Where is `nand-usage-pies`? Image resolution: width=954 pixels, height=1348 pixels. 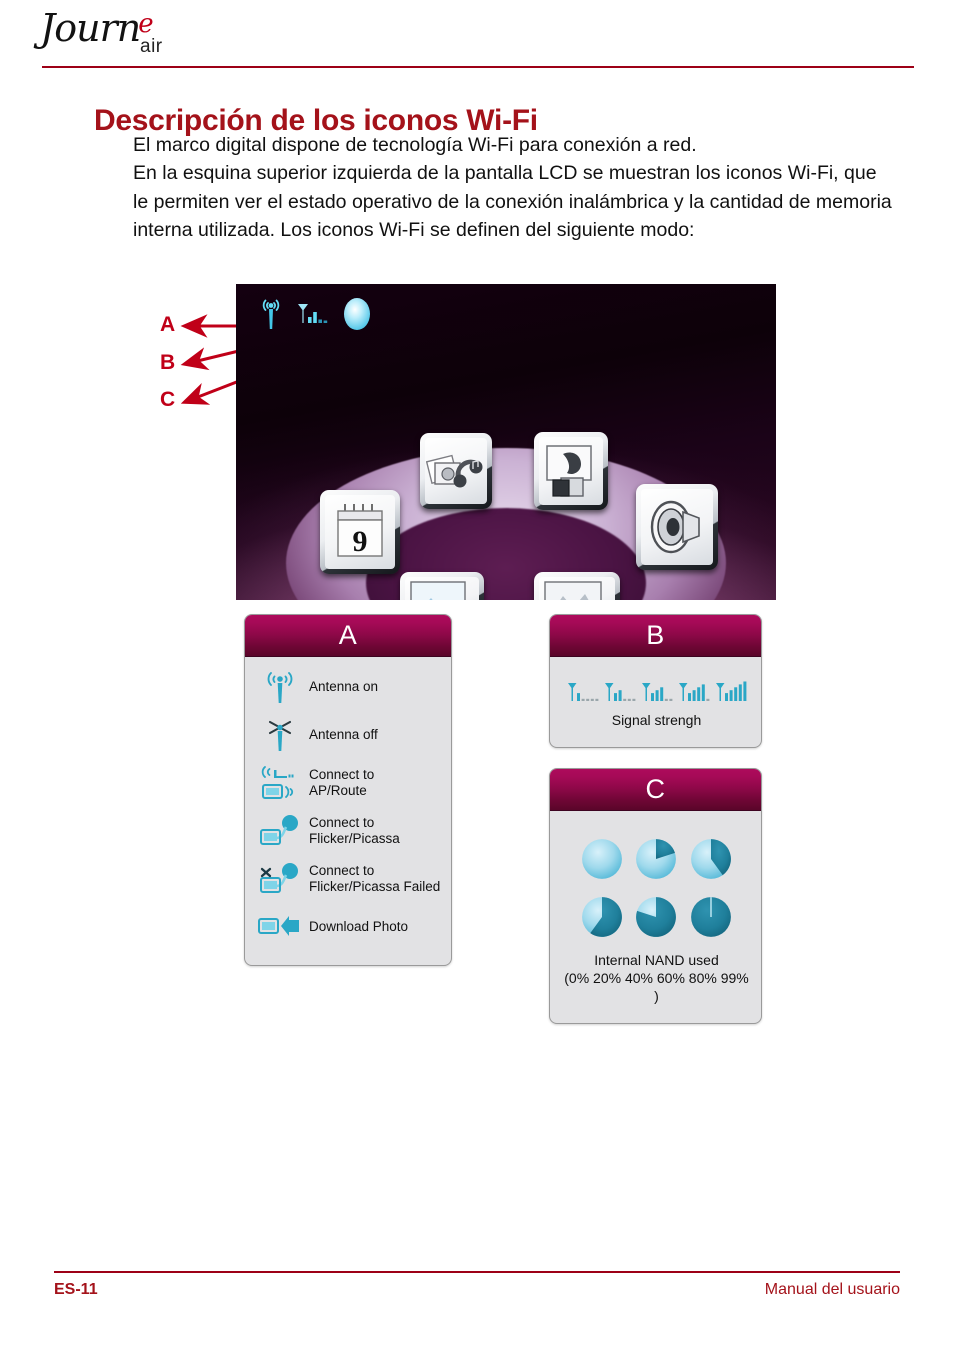
nand-usage-pies is located at coordinates (656, 886).